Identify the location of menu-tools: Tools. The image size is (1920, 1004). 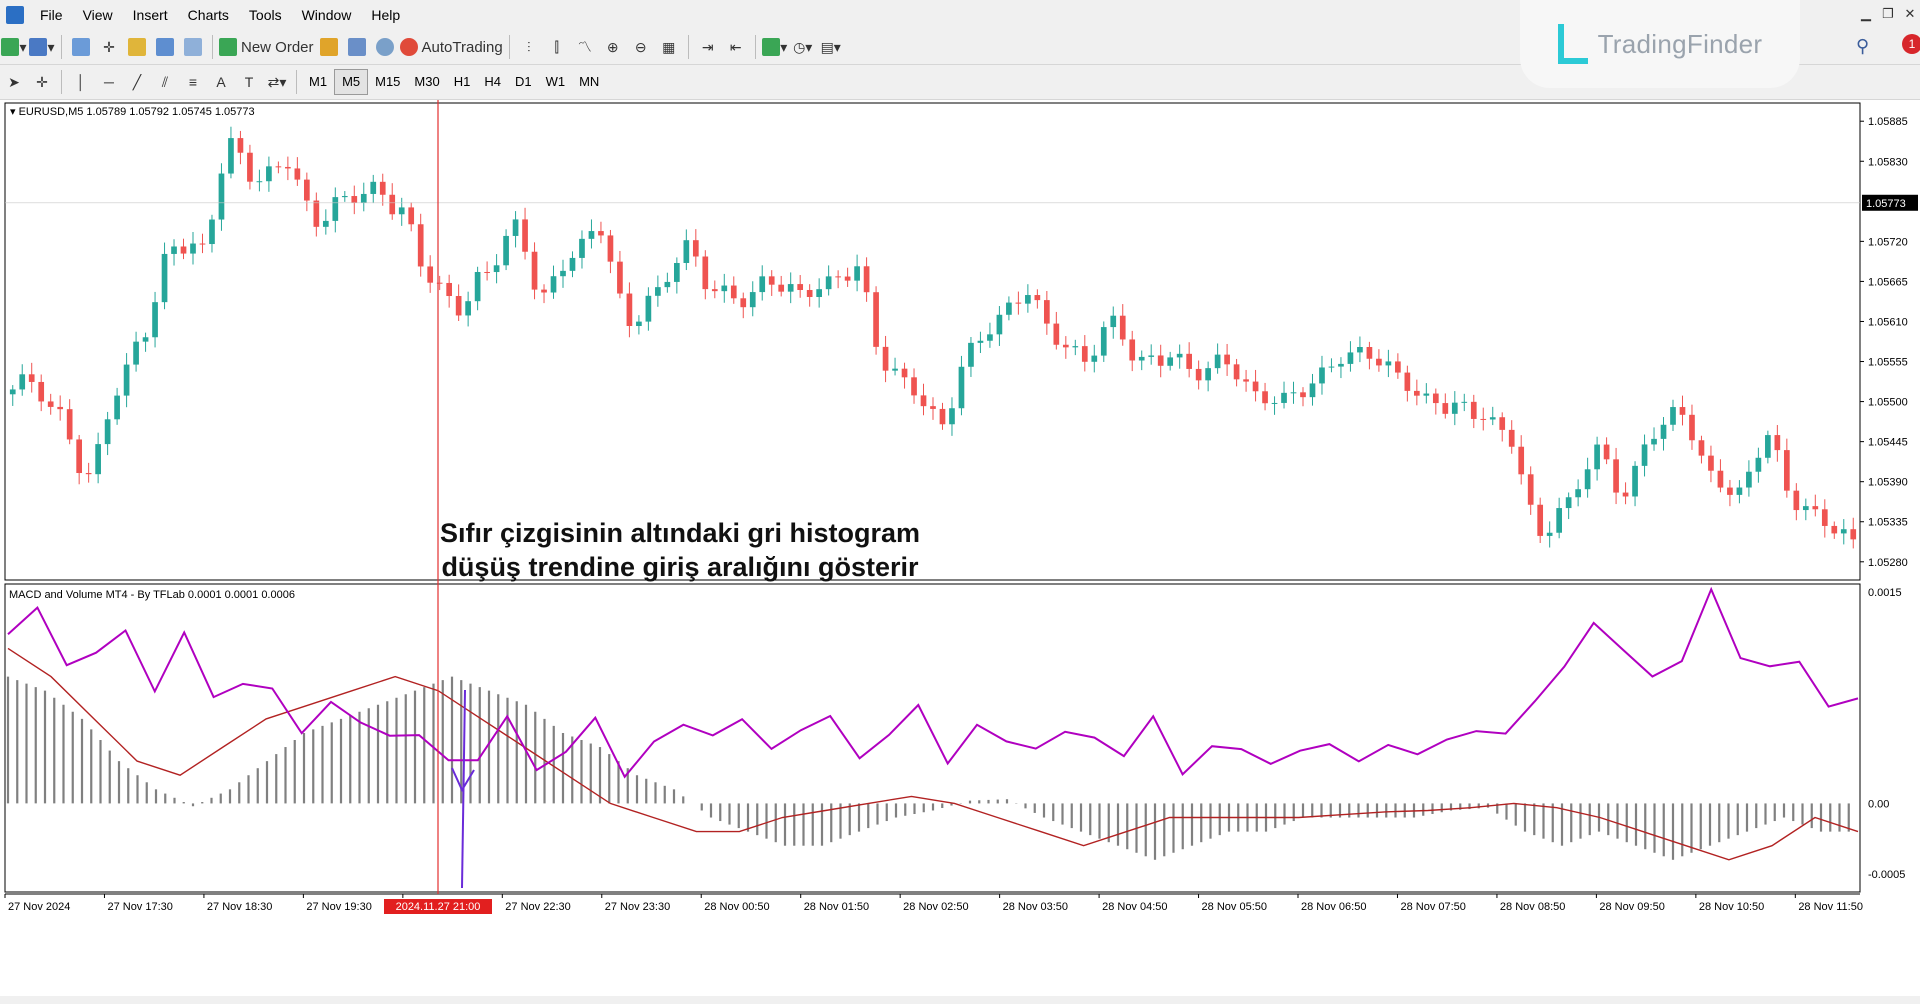
(265, 15).